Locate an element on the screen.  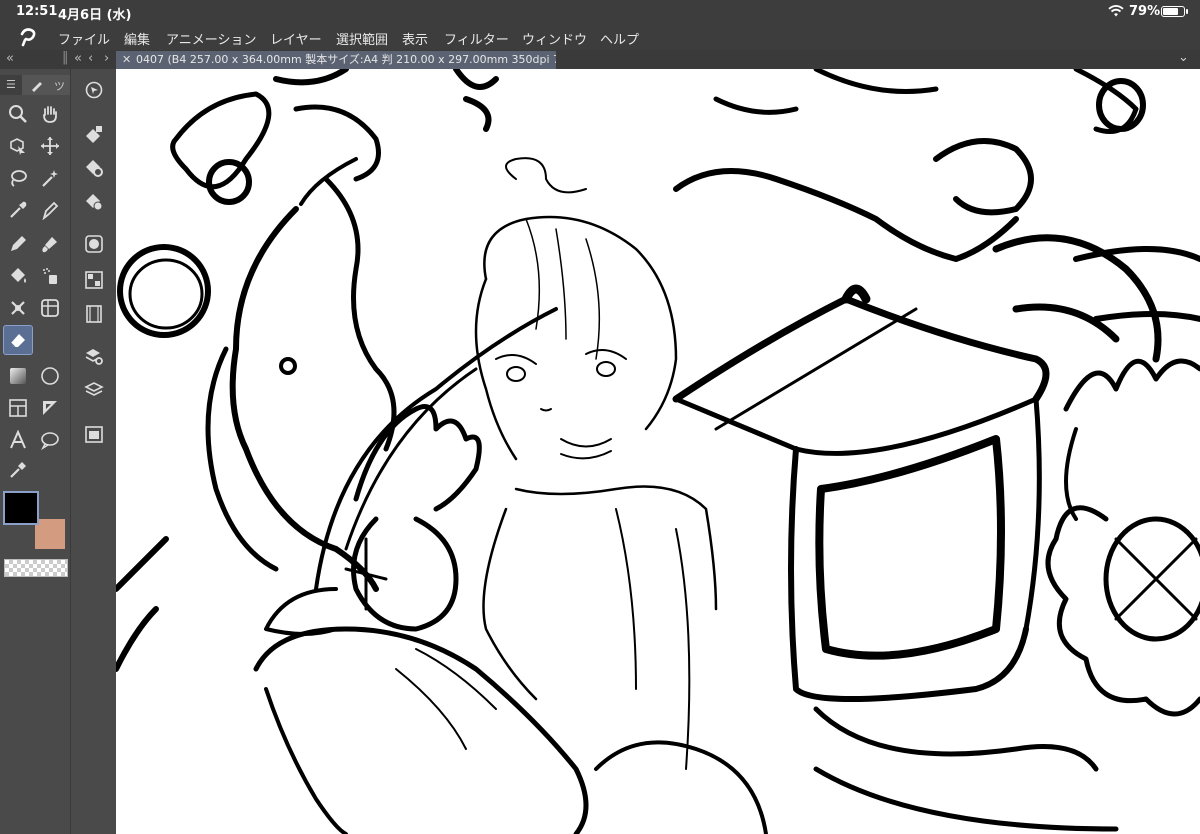
command-strip is located at coordinates (93, 451).